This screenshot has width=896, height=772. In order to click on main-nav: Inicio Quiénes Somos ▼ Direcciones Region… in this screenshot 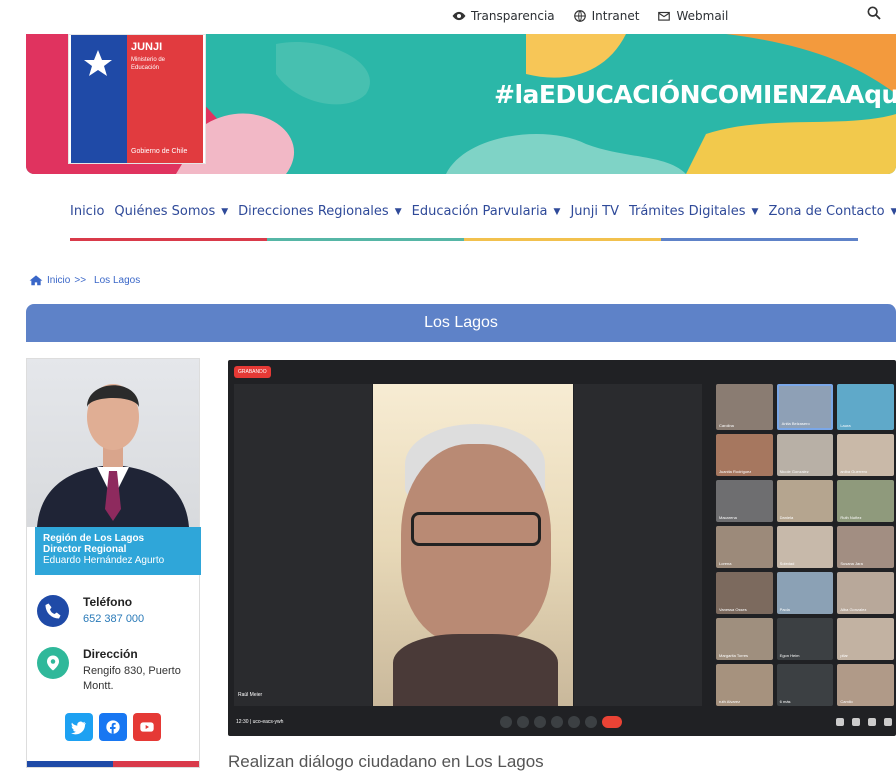, I will do `click(483, 211)`.